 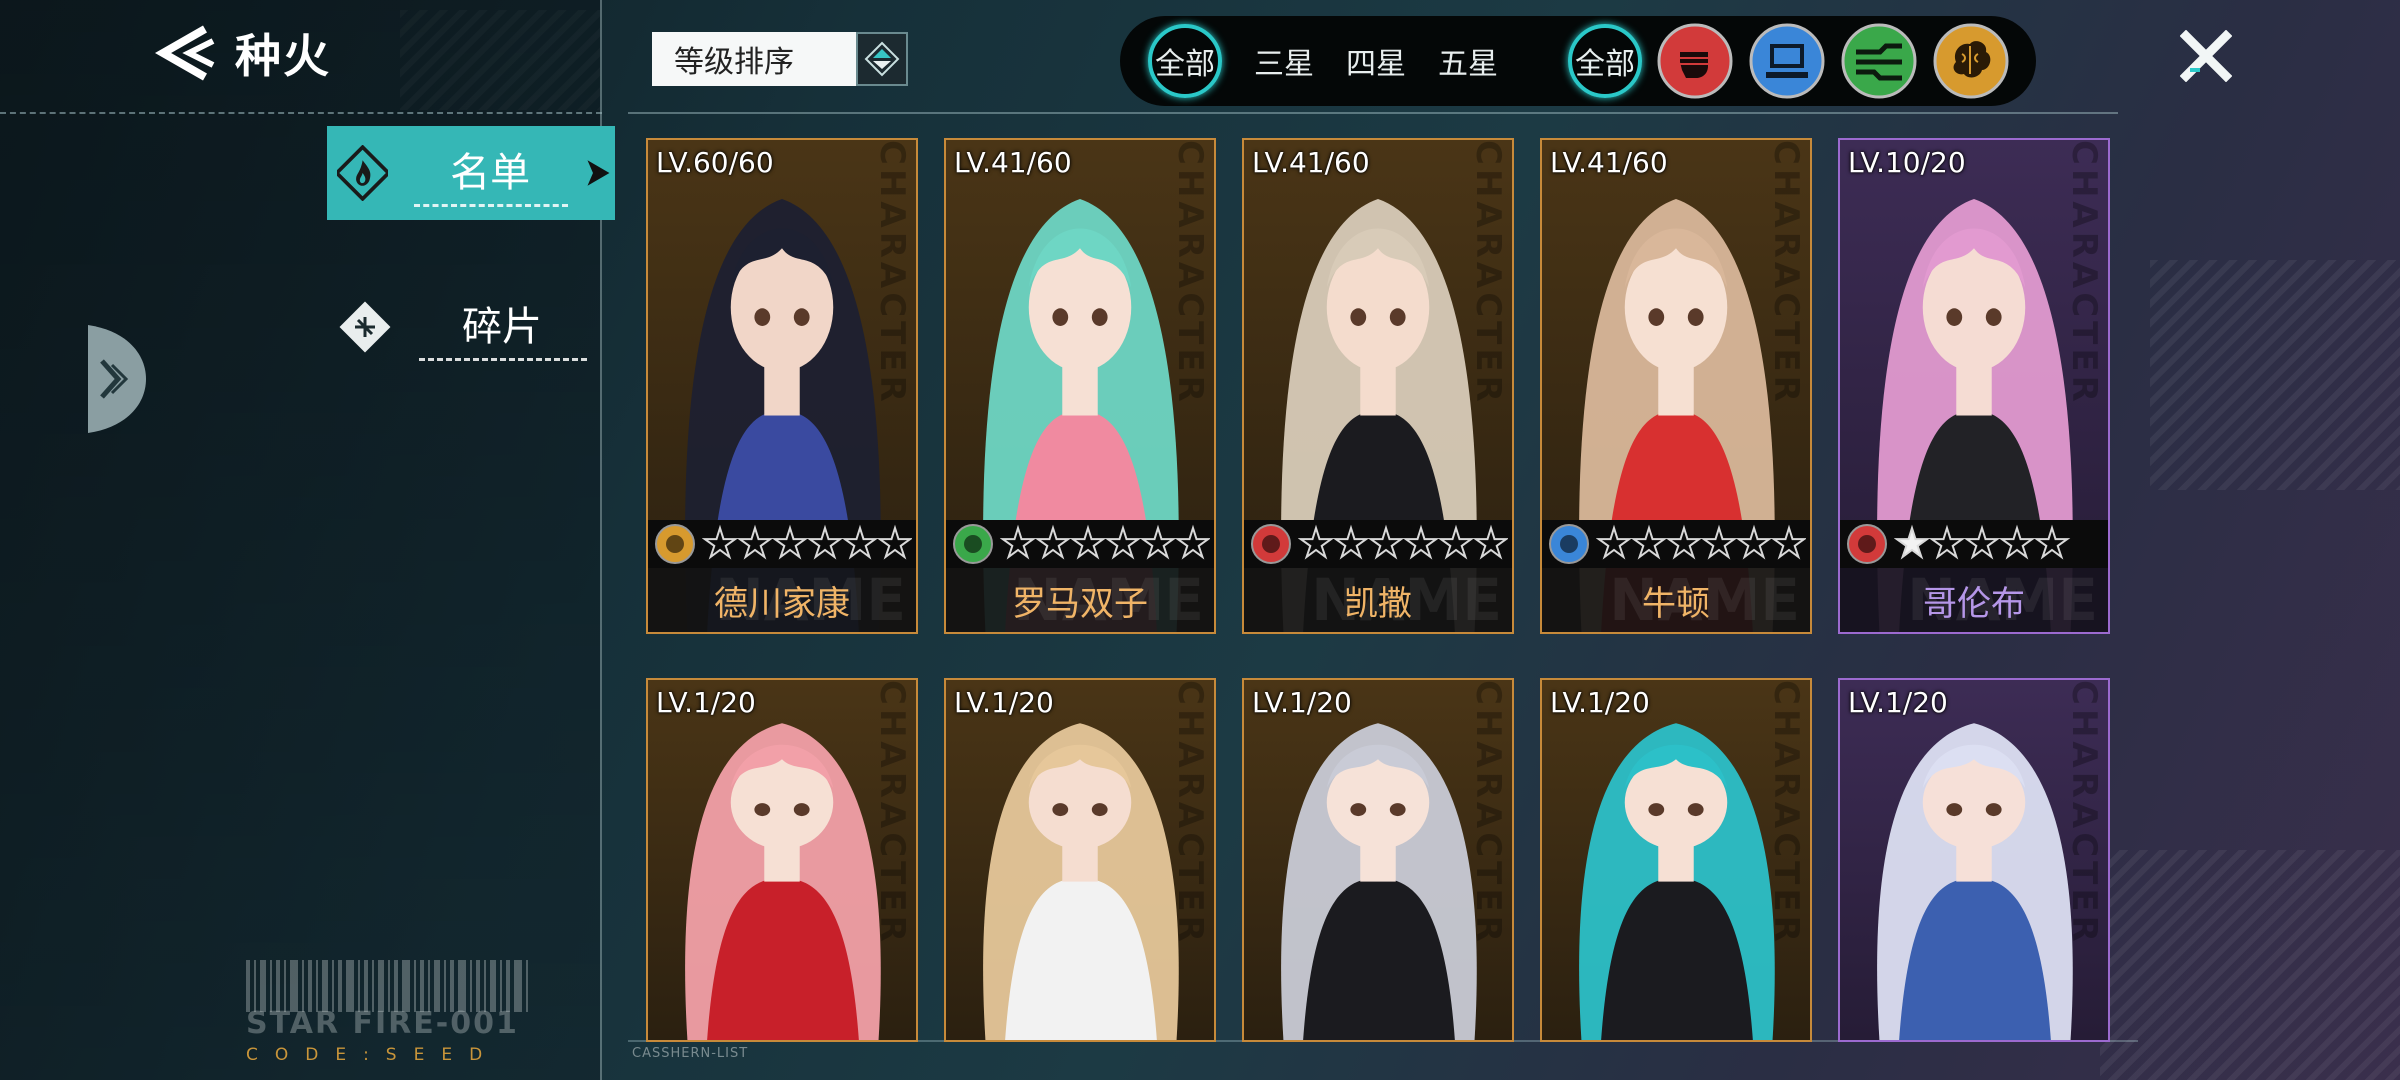 I want to click on chevron-right-icon, so click(x=598, y=173).